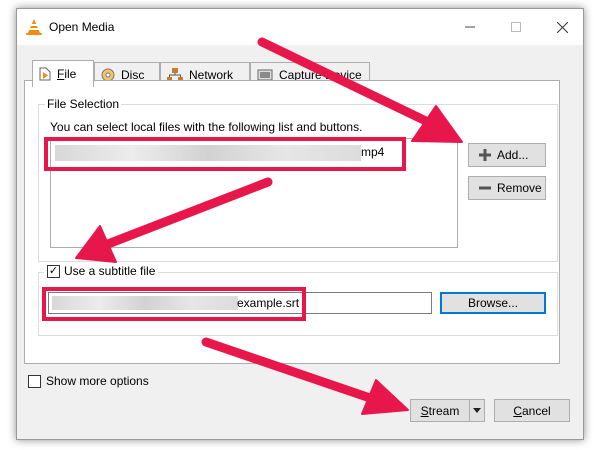 This screenshot has width=600, height=450. I want to click on show-more-options-row: Show more options, so click(88, 381).